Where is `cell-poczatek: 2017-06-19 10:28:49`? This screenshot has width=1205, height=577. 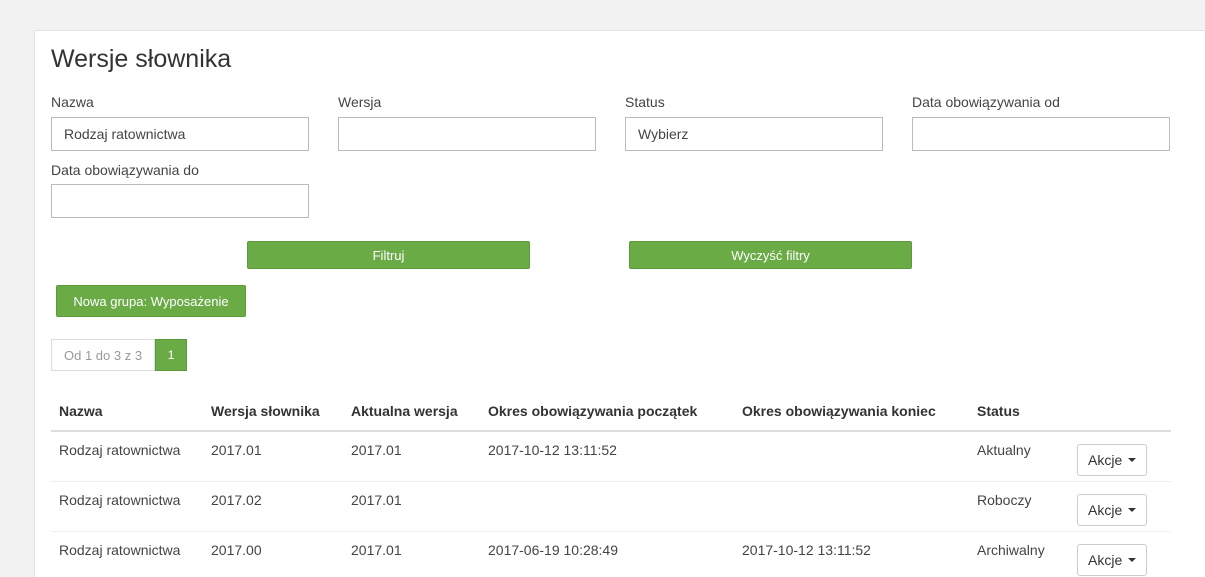 cell-poczatek: 2017-06-19 10:28:49 is located at coordinates (607, 553).